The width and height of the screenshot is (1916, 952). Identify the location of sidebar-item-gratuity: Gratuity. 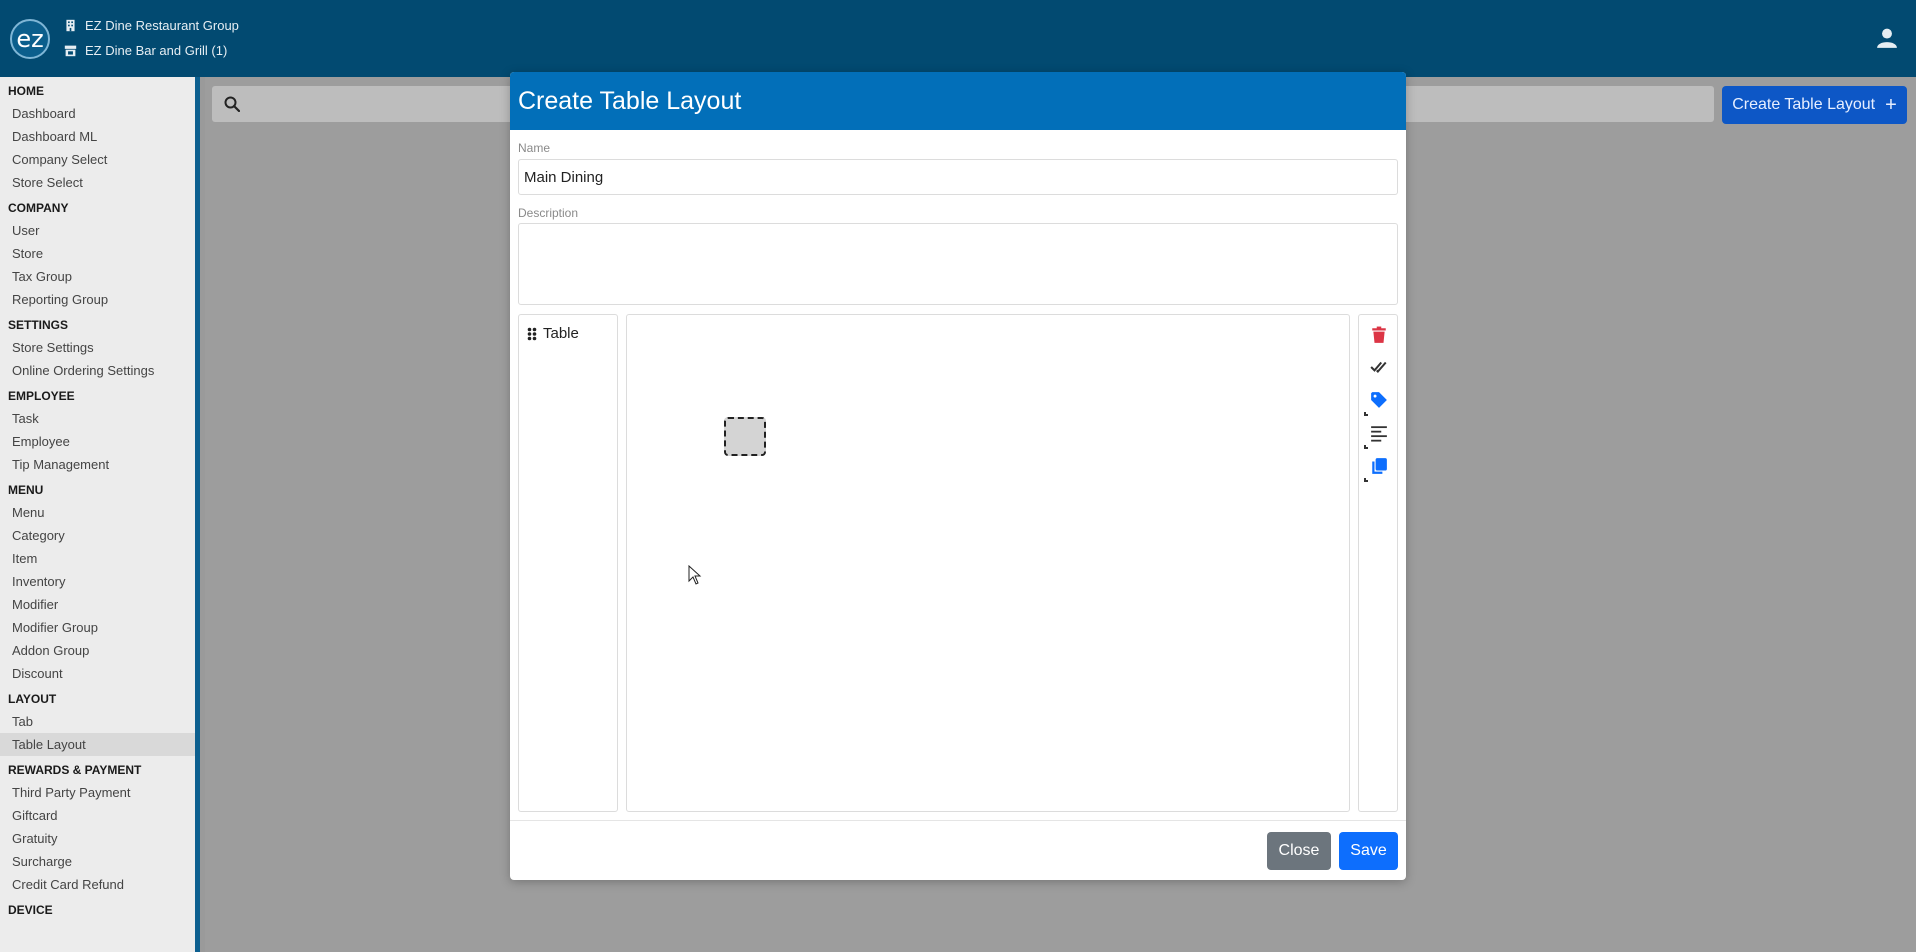
(97, 838).